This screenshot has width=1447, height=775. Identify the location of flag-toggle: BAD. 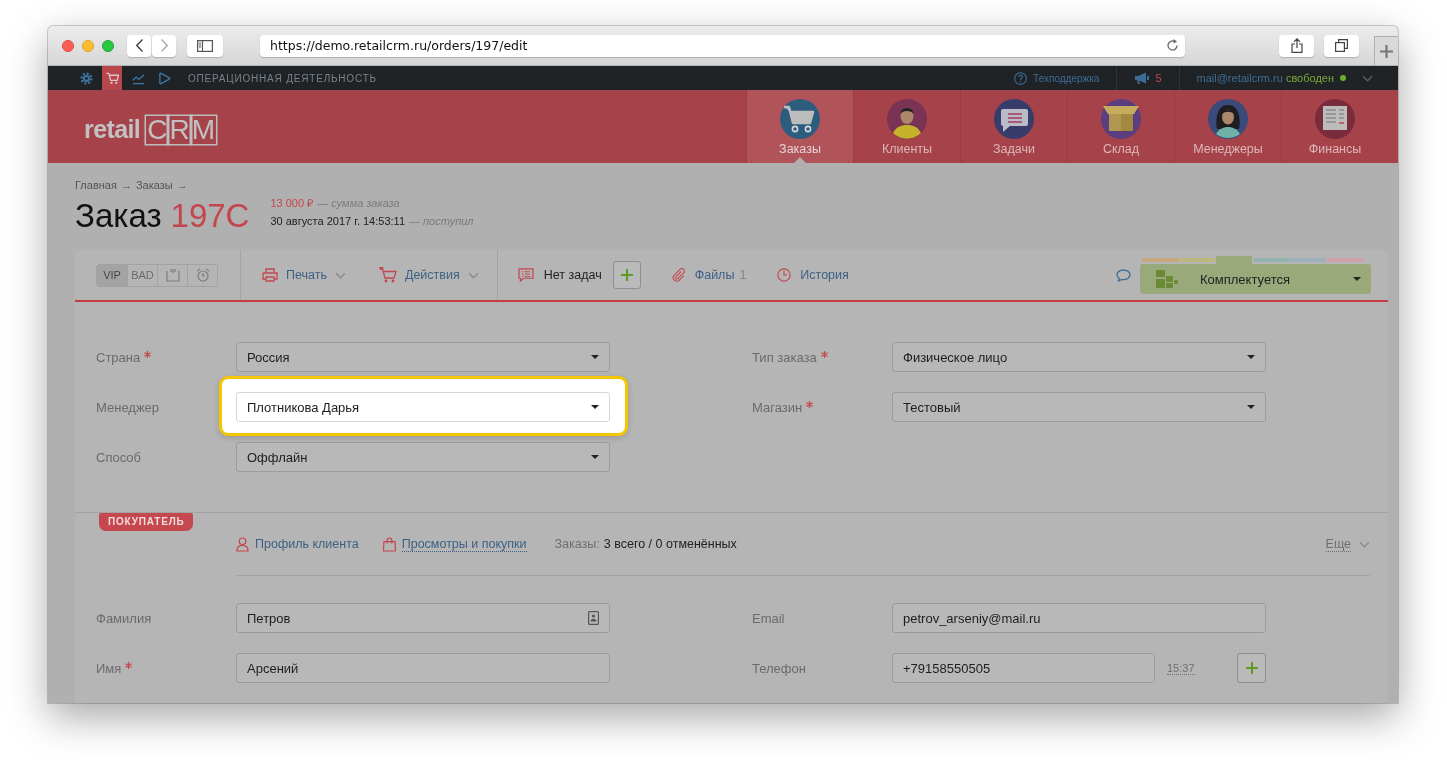
(142, 275).